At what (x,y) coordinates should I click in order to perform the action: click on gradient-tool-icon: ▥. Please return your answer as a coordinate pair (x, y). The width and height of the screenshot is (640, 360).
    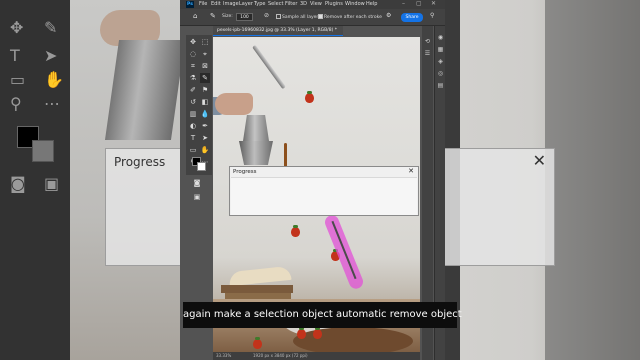
    Looking at the image, I should click on (193, 114).